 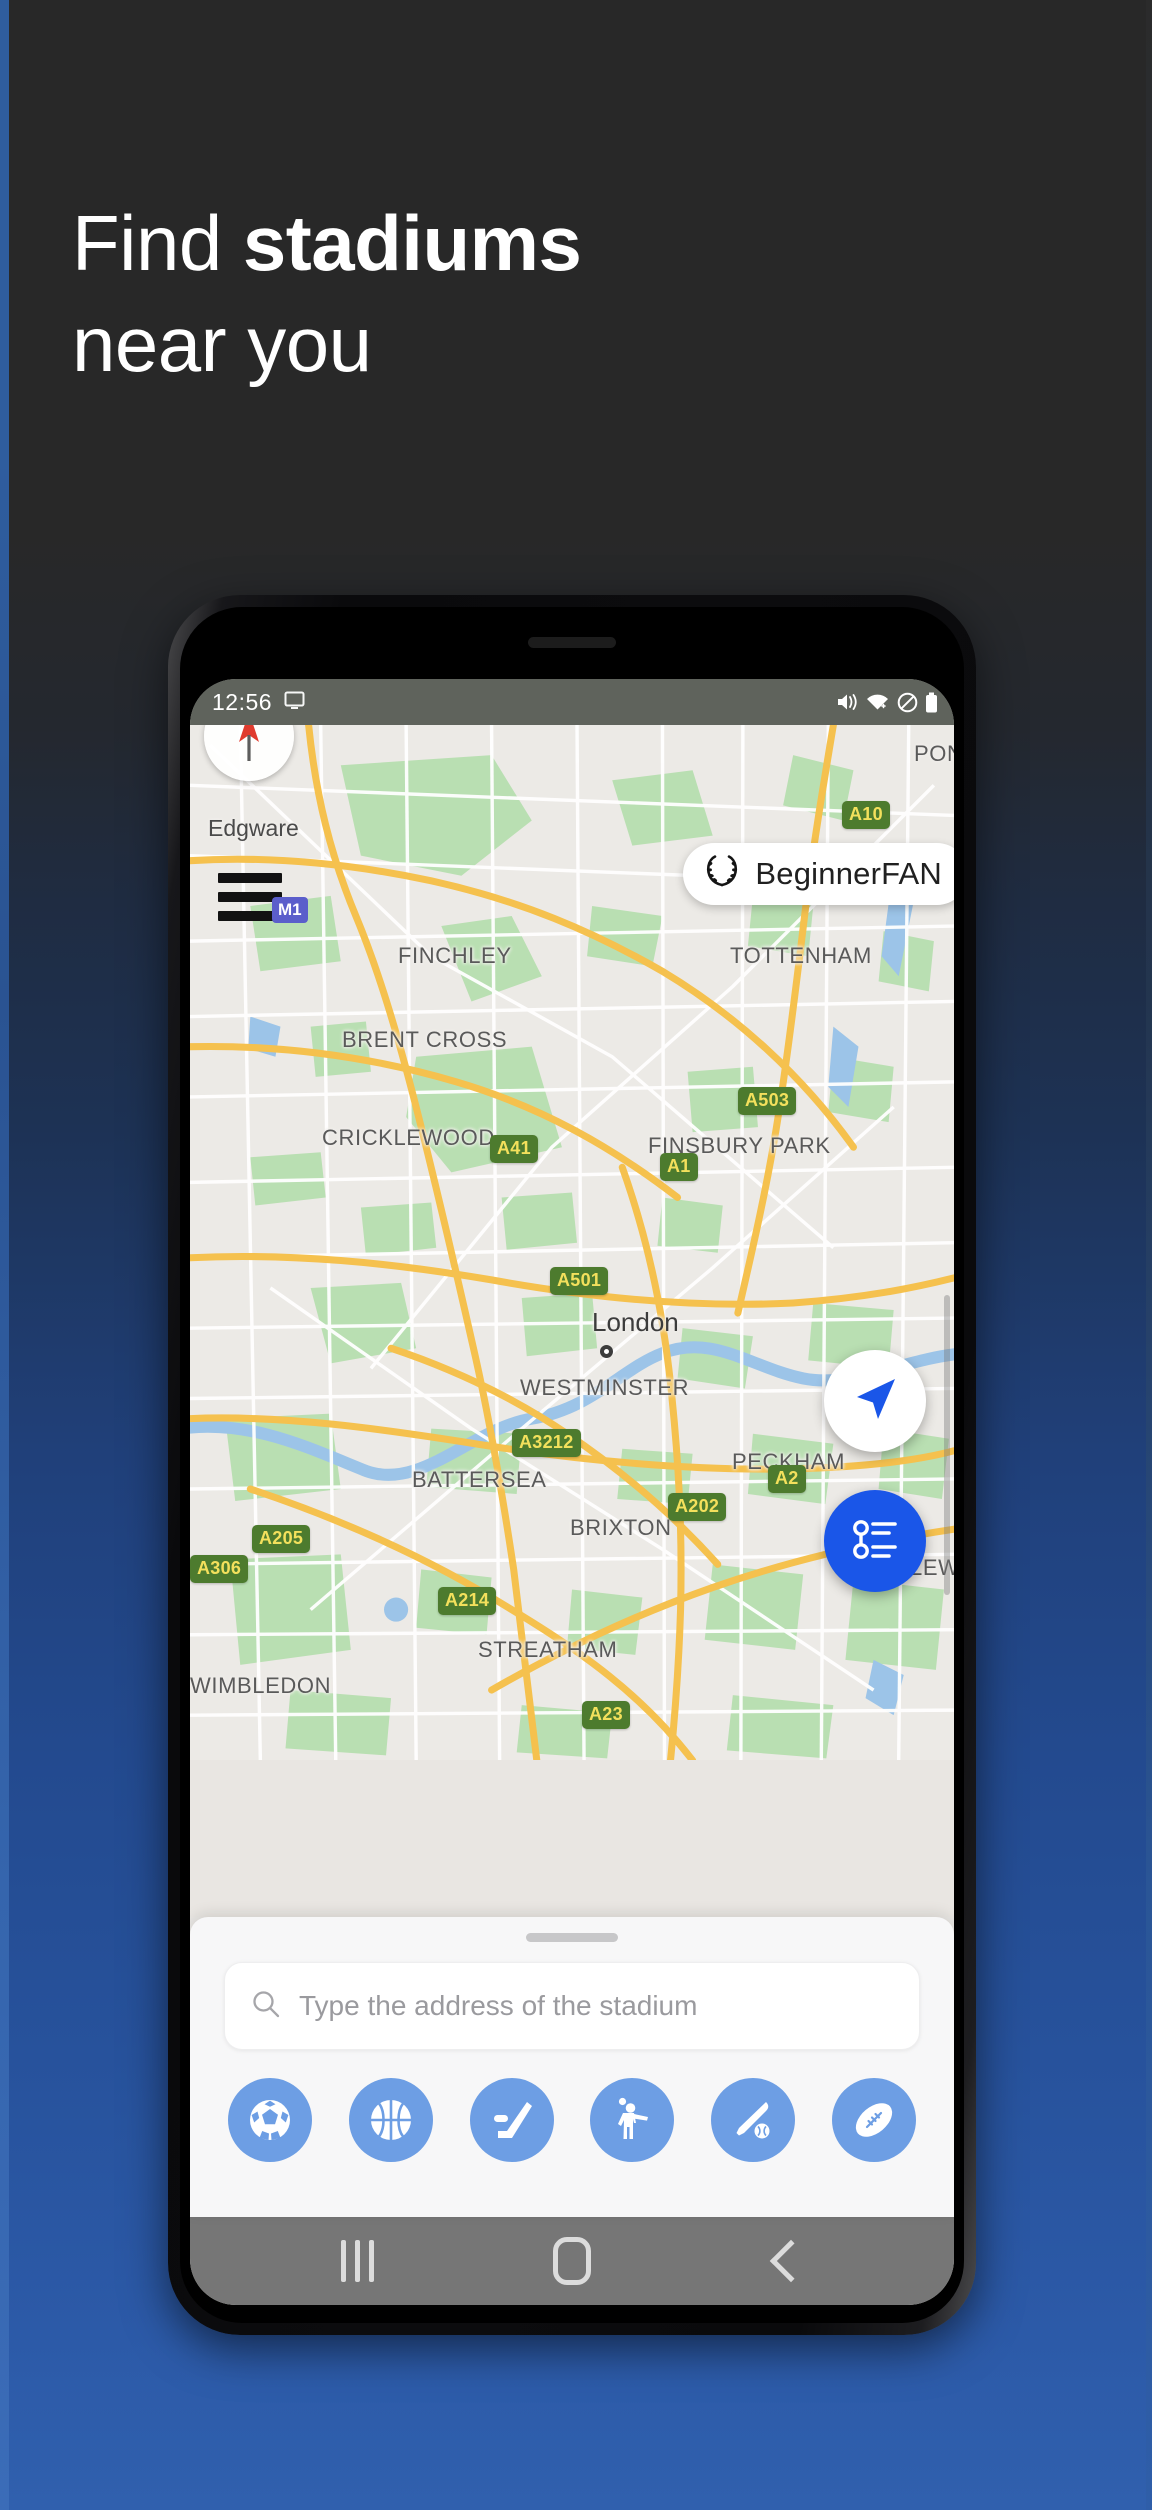 I want to click on handball-player-icon, so click(x=632, y=2120).